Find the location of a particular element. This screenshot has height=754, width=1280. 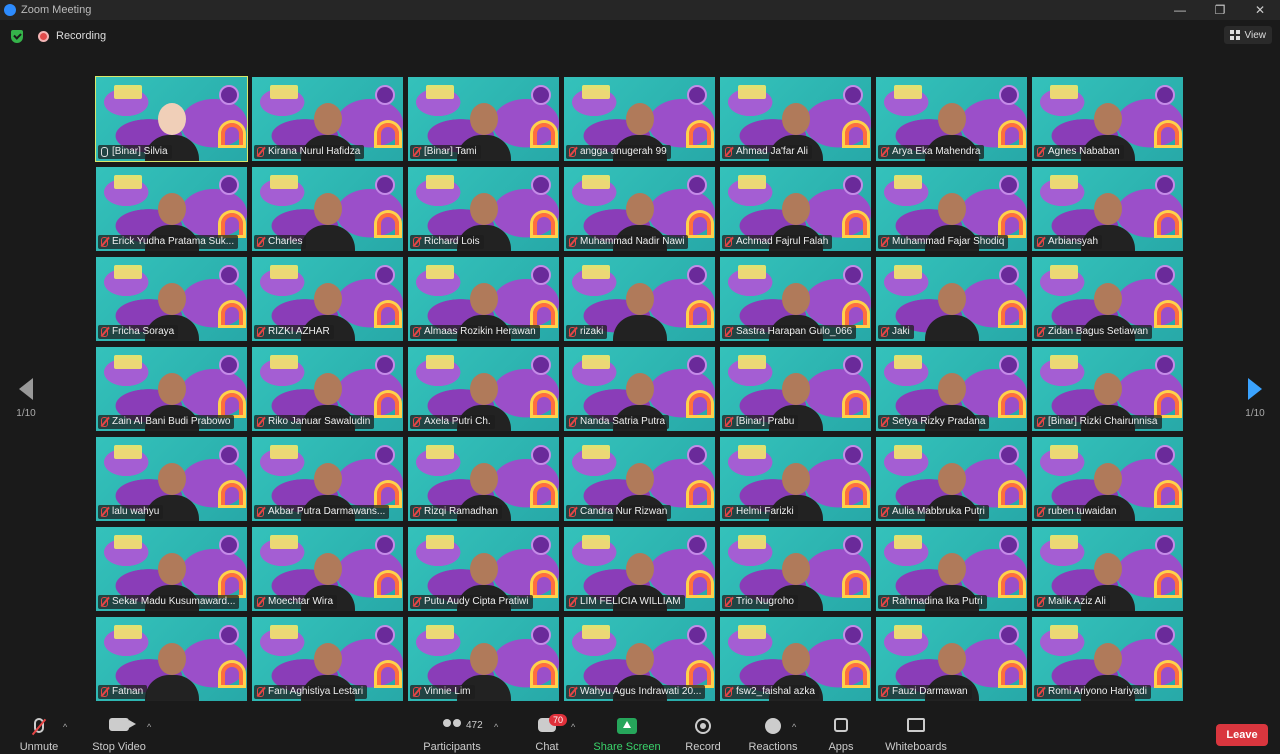

participant-tile: Setya Rizky Pradana is located at coordinates (951, 389).